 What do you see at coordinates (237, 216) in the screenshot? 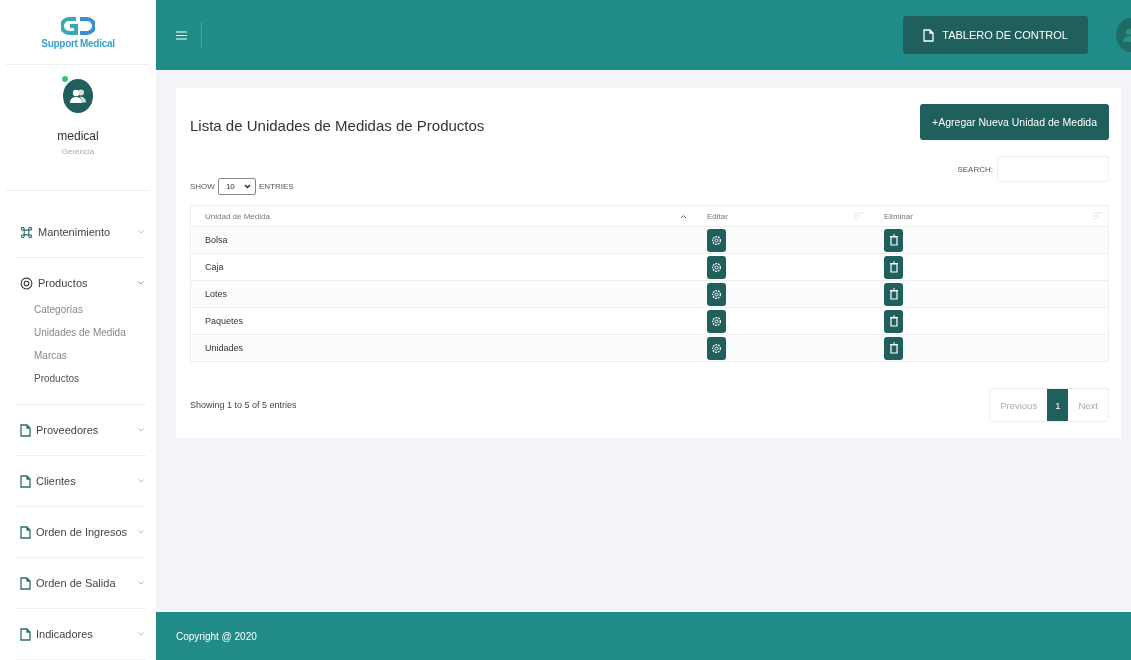
I see `column-header: Unidad de Medida` at bounding box center [237, 216].